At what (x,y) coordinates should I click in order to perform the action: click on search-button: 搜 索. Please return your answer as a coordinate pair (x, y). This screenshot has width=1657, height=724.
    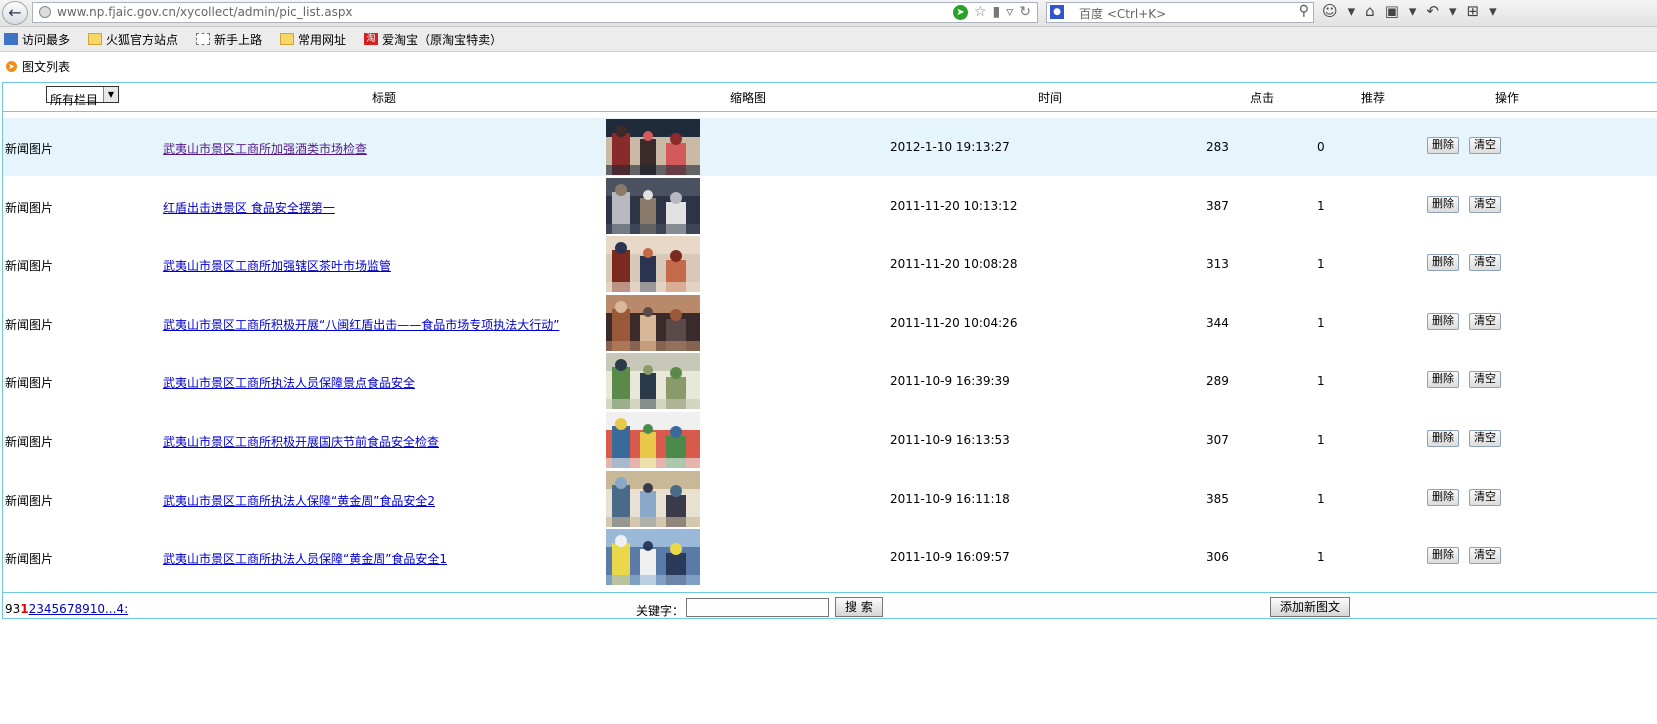
    Looking at the image, I should click on (859, 607).